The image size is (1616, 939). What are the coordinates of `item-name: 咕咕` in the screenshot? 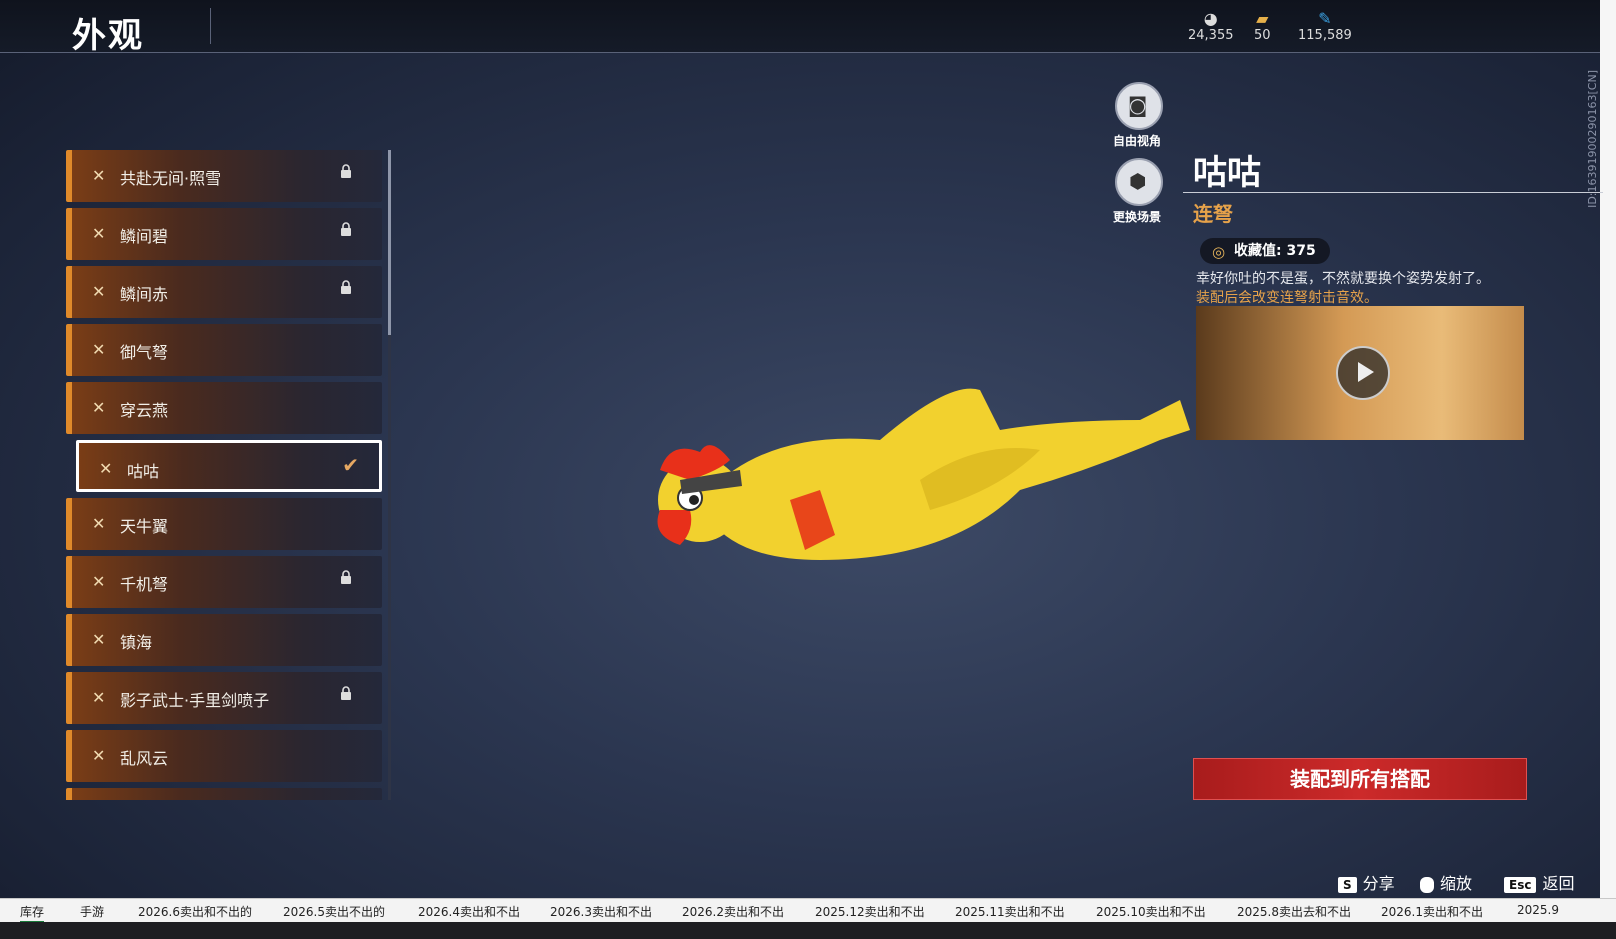 It's located at (1227, 173).